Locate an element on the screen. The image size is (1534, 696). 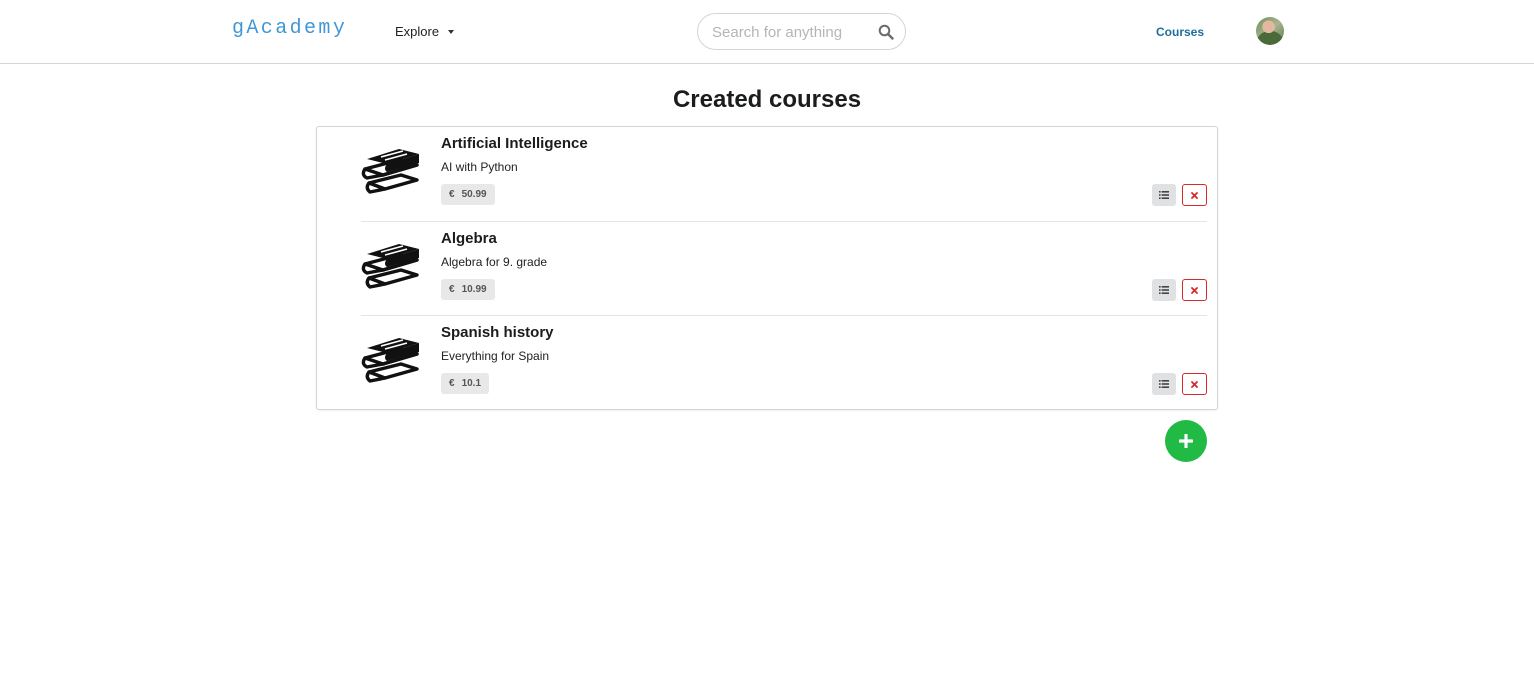
explore-dropdown: Explore is located at coordinates (425, 31).